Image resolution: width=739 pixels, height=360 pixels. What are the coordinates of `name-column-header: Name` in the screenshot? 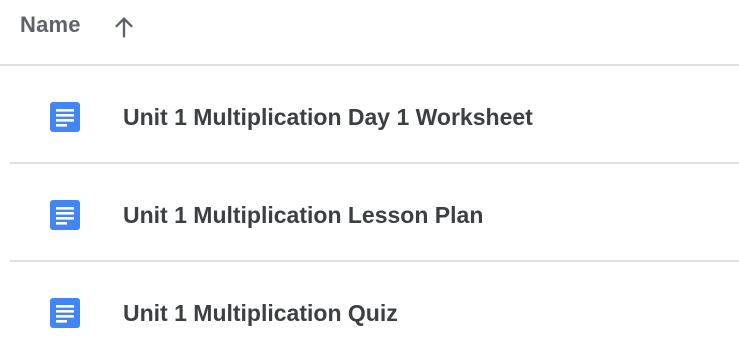 It's located at (50, 25).